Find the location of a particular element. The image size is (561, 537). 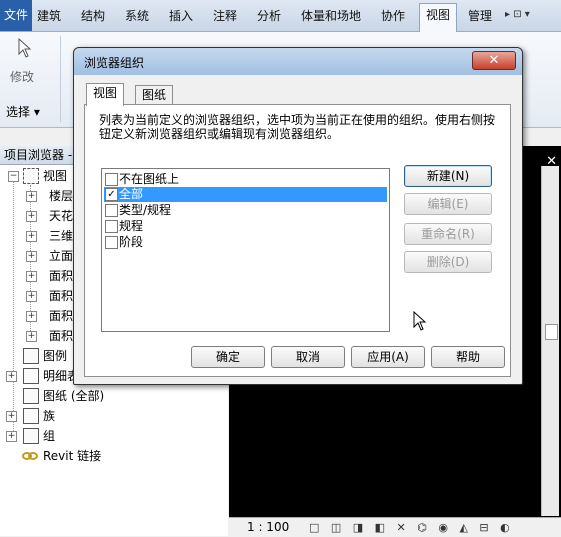

tab-massing-site: 体量和场地 is located at coordinates (331, 15).